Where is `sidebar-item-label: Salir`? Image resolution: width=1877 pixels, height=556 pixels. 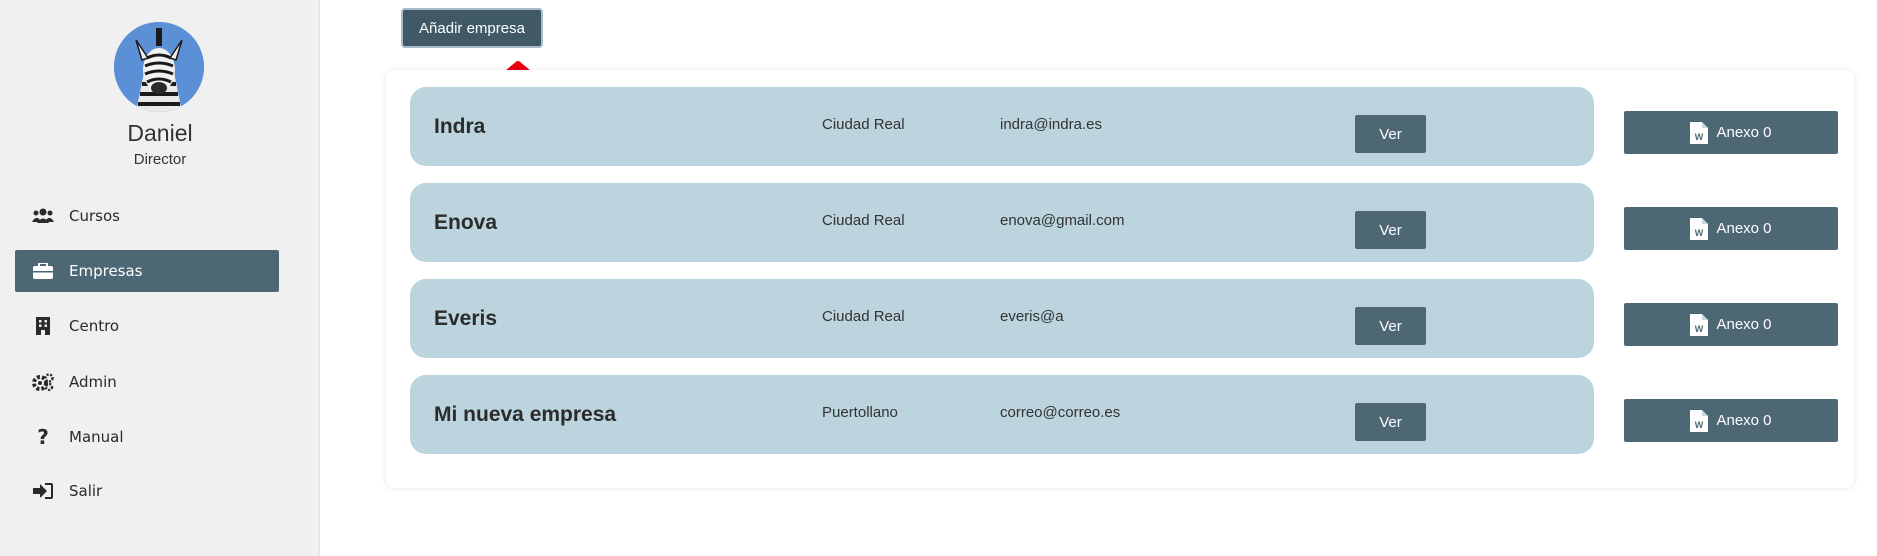
sidebar-item-label: Salir is located at coordinates (86, 491).